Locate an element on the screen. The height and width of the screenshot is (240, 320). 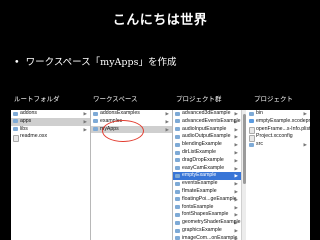
finder-item: Project.xcconfig is located at coordinates (278, 137).